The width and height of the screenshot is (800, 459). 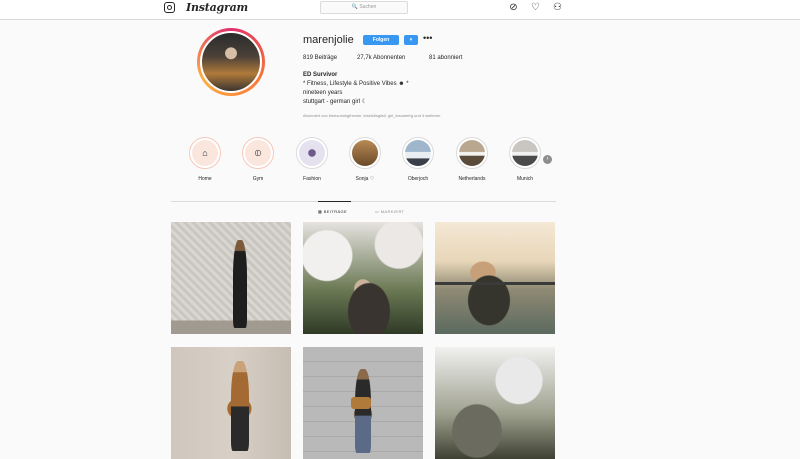 What do you see at coordinates (320, 58) in the screenshot?
I see `posts-count: 819 Beiträge` at bounding box center [320, 58].